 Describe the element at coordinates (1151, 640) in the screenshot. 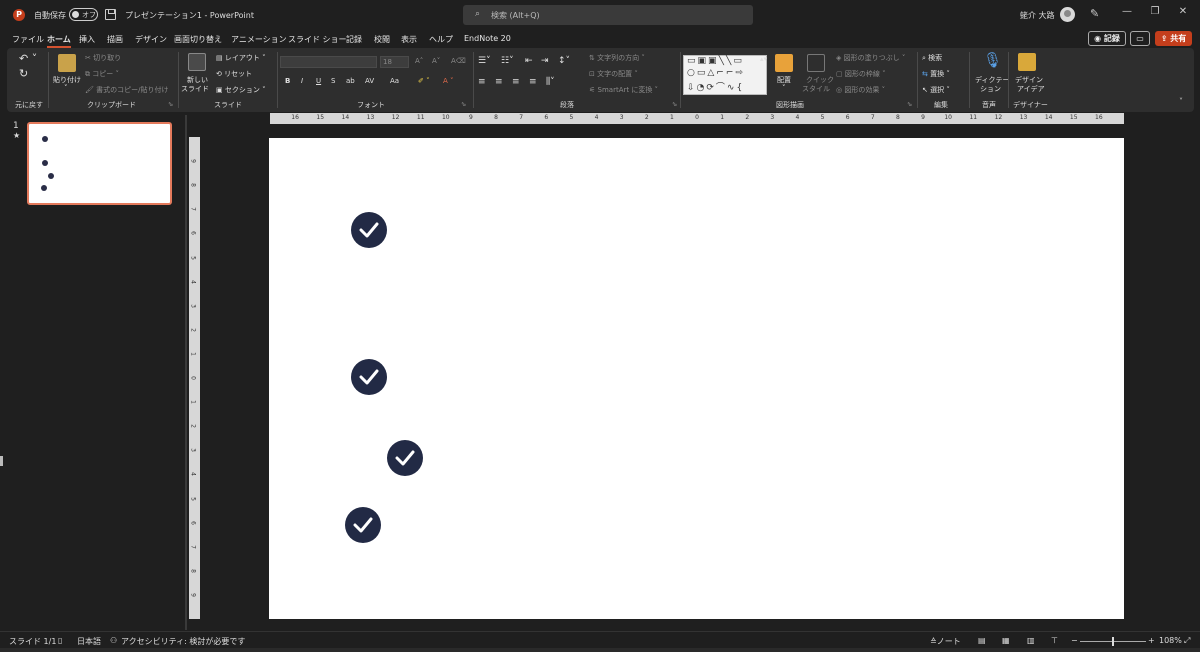

I see `zoom-in-button: +` at that location.